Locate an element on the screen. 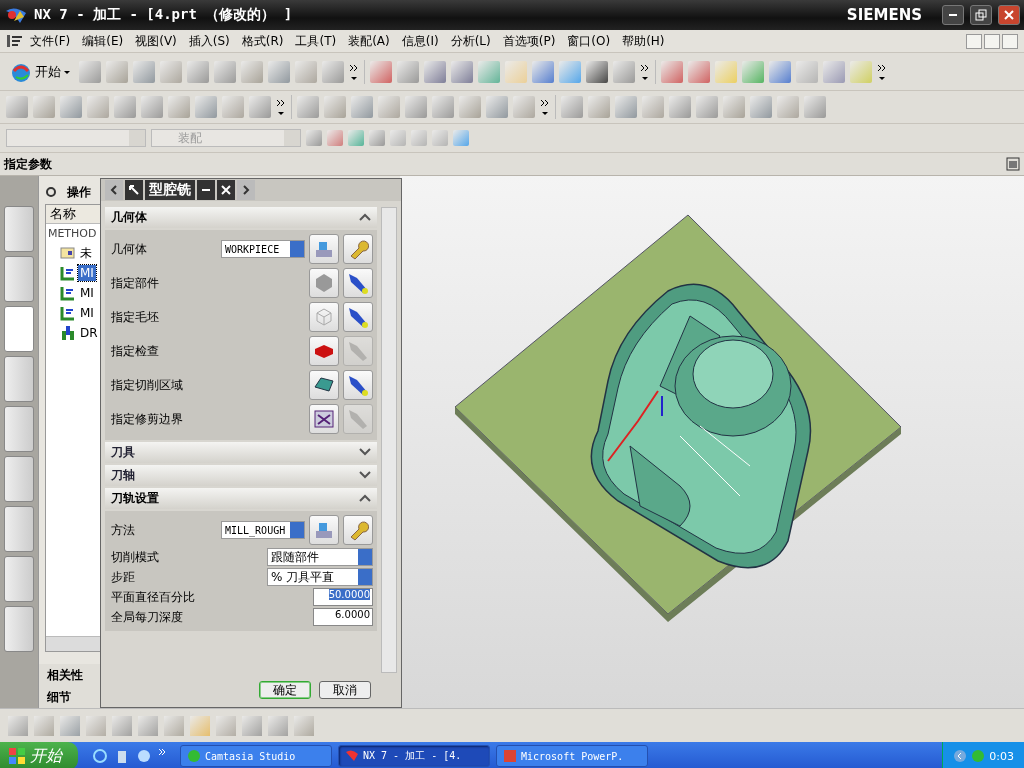 The image size is (1024, 768). menu-item: 格式(R) is located at coordinates (262, 41).